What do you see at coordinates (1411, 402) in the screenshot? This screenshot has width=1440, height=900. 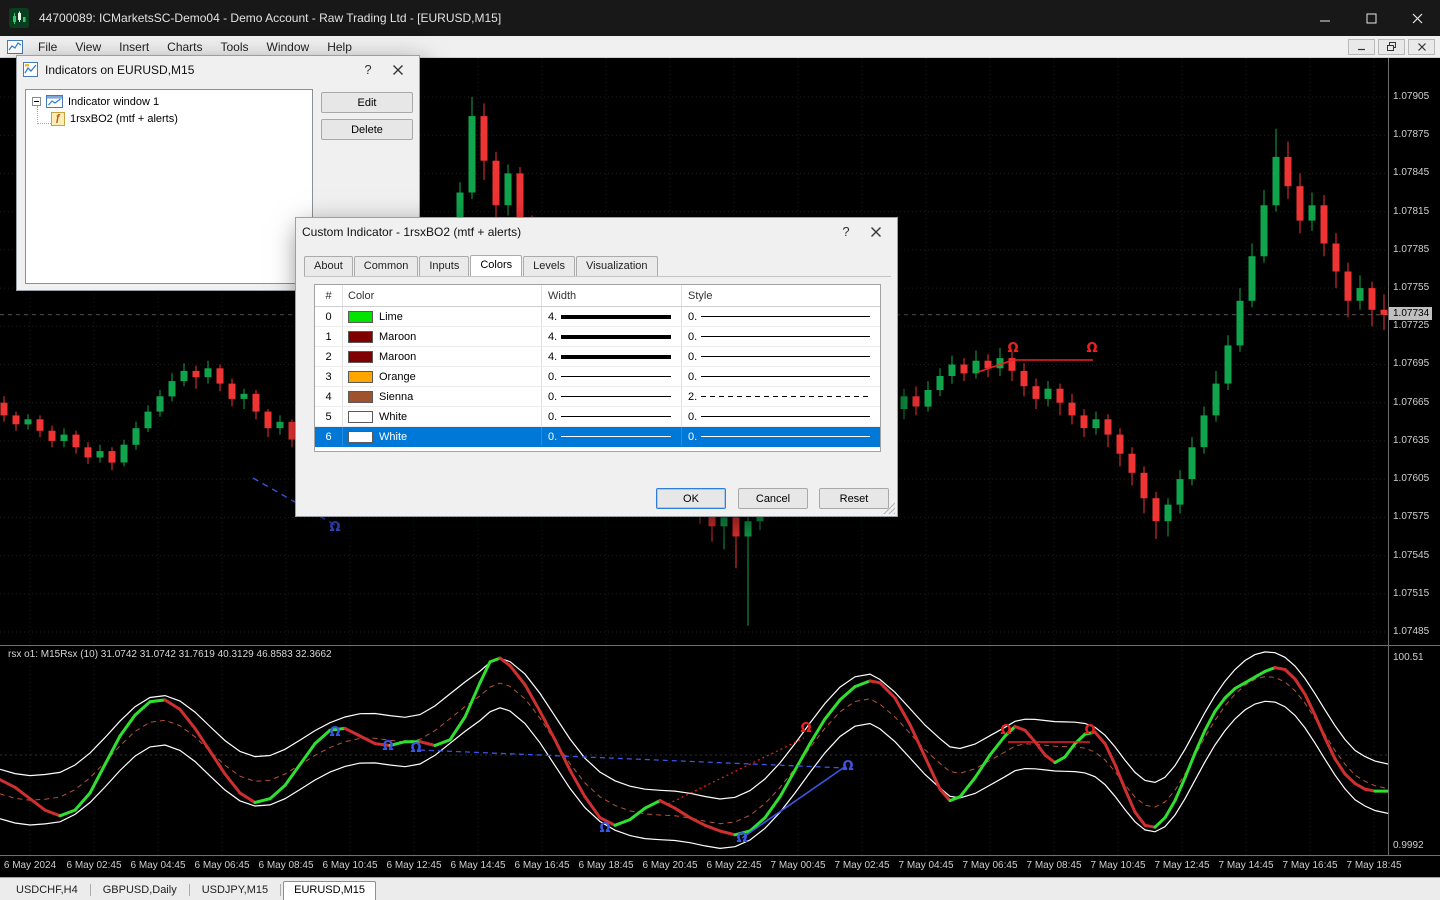 I see `price-label: 1.07665` at bounding box center [1411, 402].